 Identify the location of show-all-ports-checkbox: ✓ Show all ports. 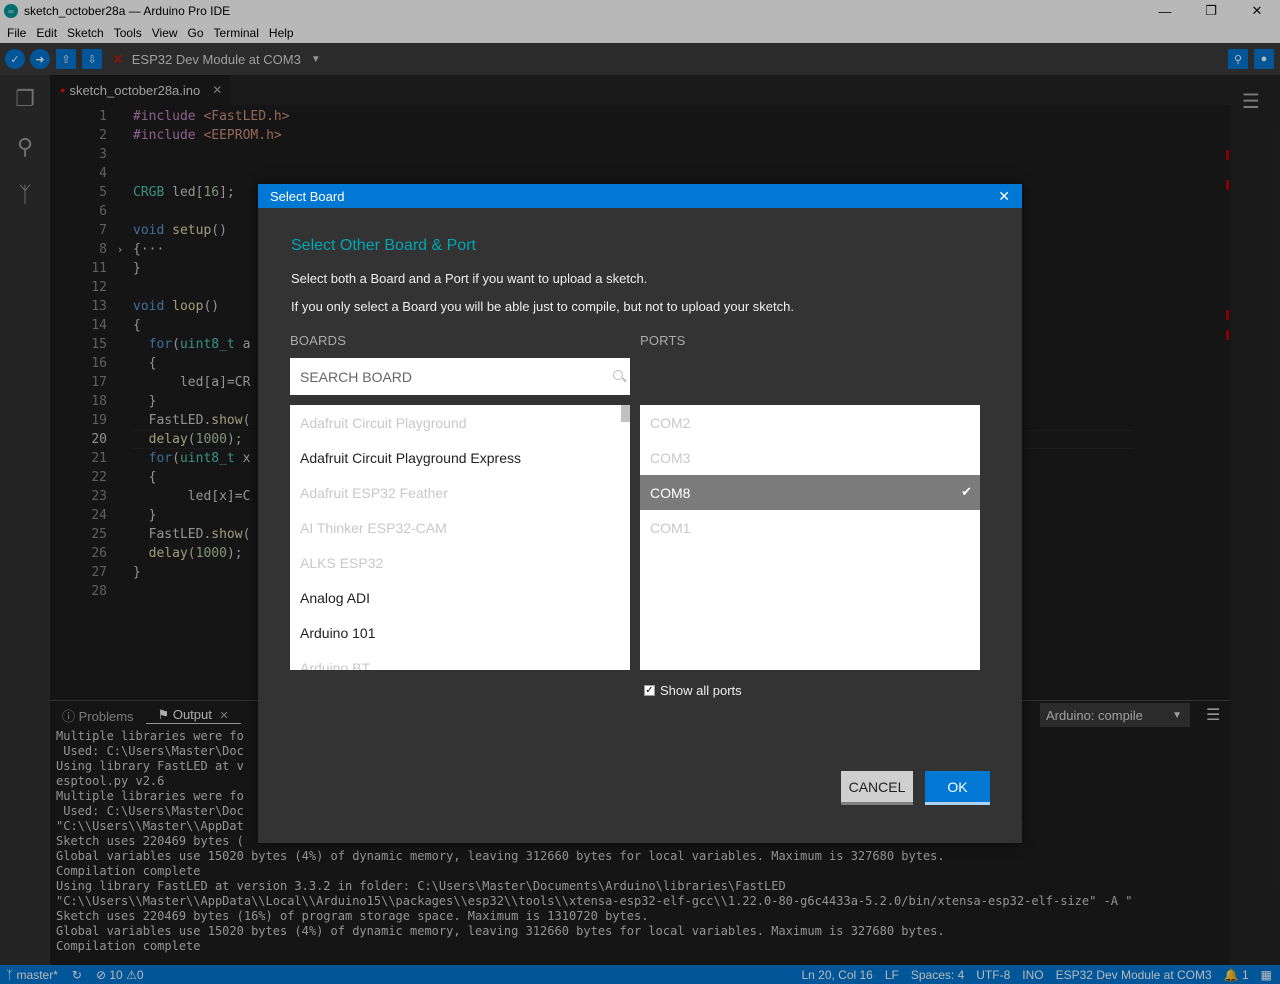
(693, 690).